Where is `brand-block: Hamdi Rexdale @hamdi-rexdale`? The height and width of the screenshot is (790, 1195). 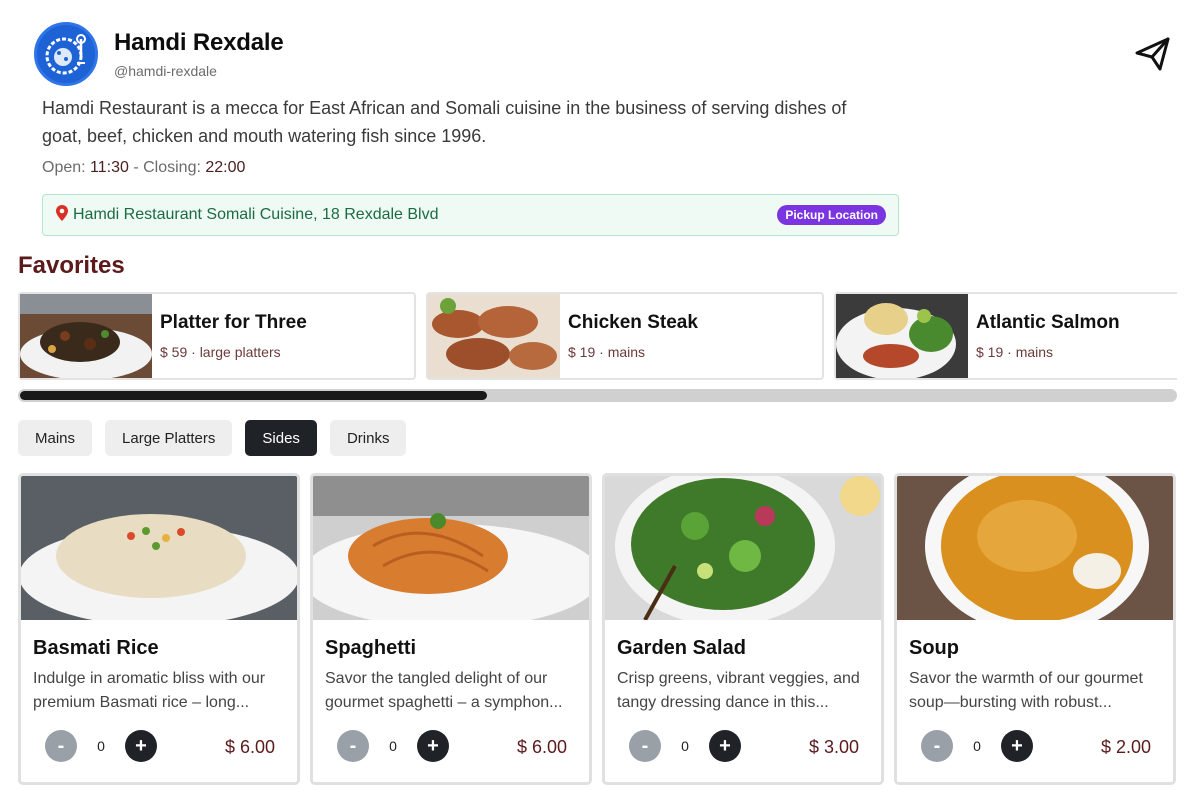
brand-block: Hamdi Rexdale @hamdi-rexdale is located at coordinates (199, 54).